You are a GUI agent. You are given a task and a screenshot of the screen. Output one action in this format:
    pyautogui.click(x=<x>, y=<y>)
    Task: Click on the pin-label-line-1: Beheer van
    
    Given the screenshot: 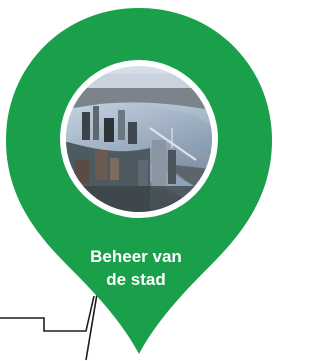 What is the action you would take?
    pyautogui.click(x=136, y=256)
    